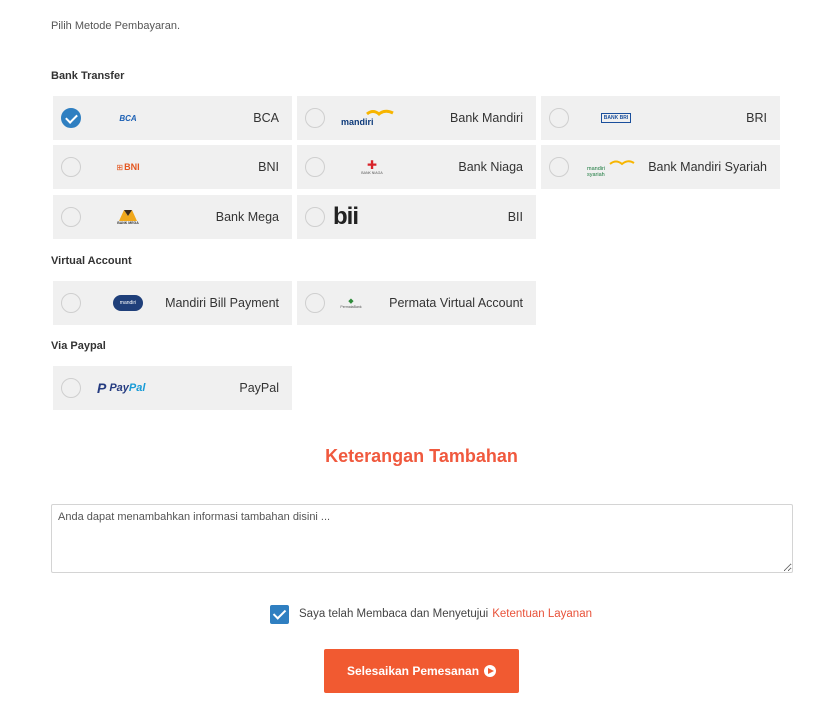 The height and width of the screenshot is (702, 833). What do you see at coordinates (756, 118) in the screenshot?
I see `payment-option-label: BRI` at bounding box center [756, 118].